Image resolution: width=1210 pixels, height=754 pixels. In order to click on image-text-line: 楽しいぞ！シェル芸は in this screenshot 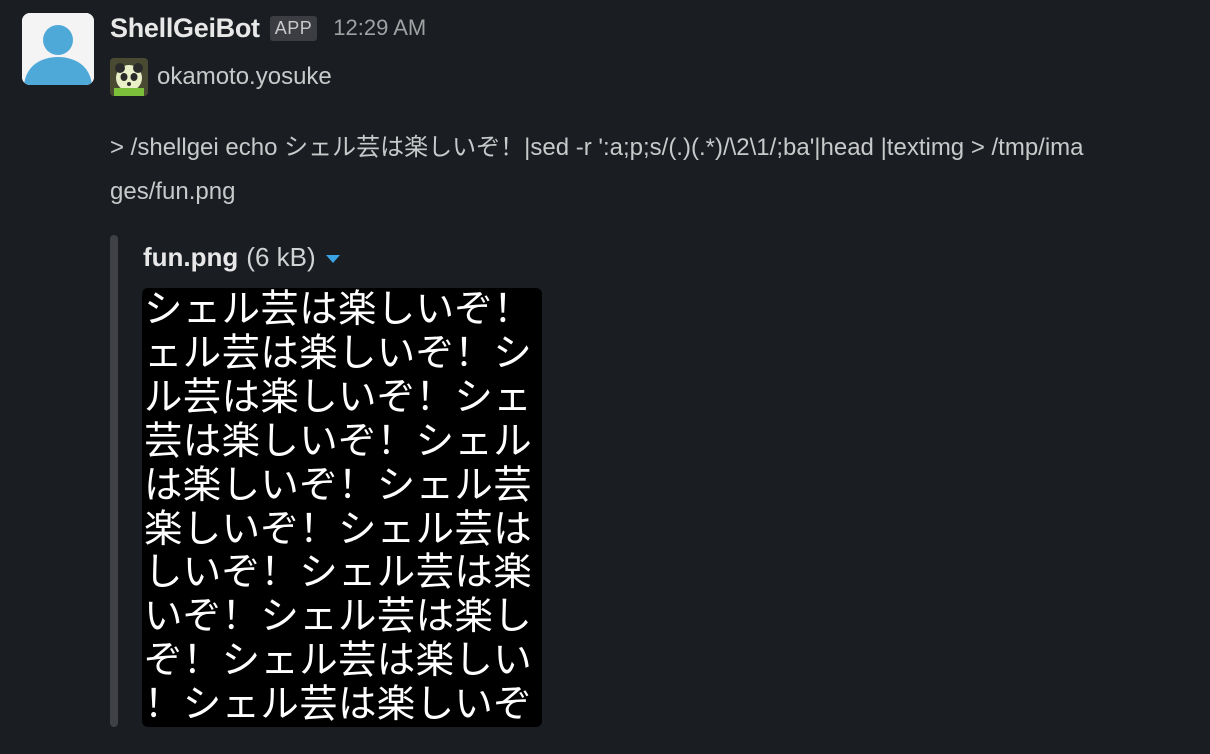, I will do `click(338, 529)`.